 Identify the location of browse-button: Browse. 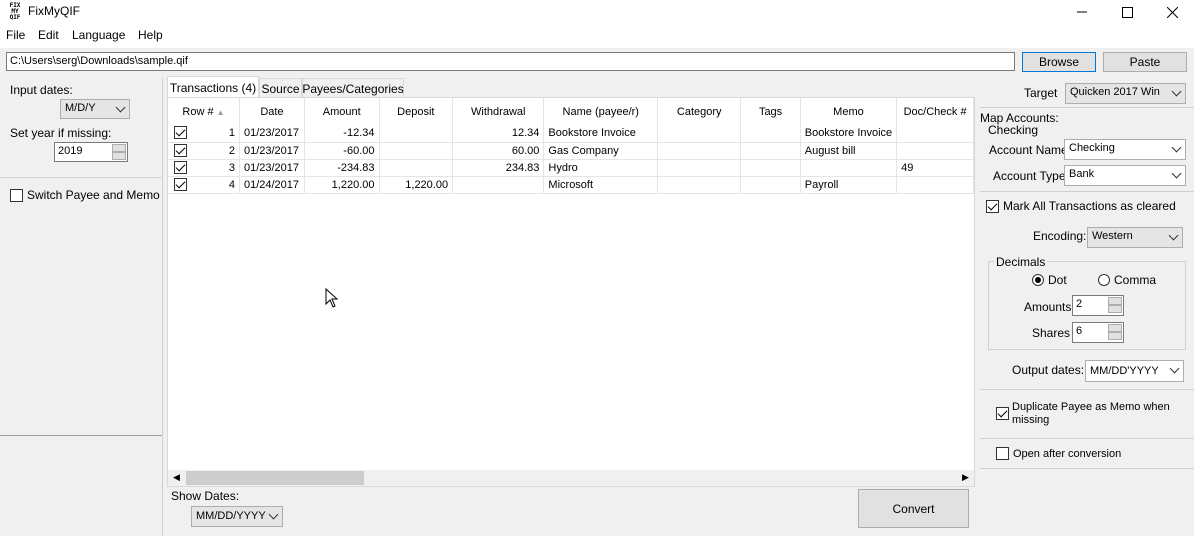
(1059, 62).